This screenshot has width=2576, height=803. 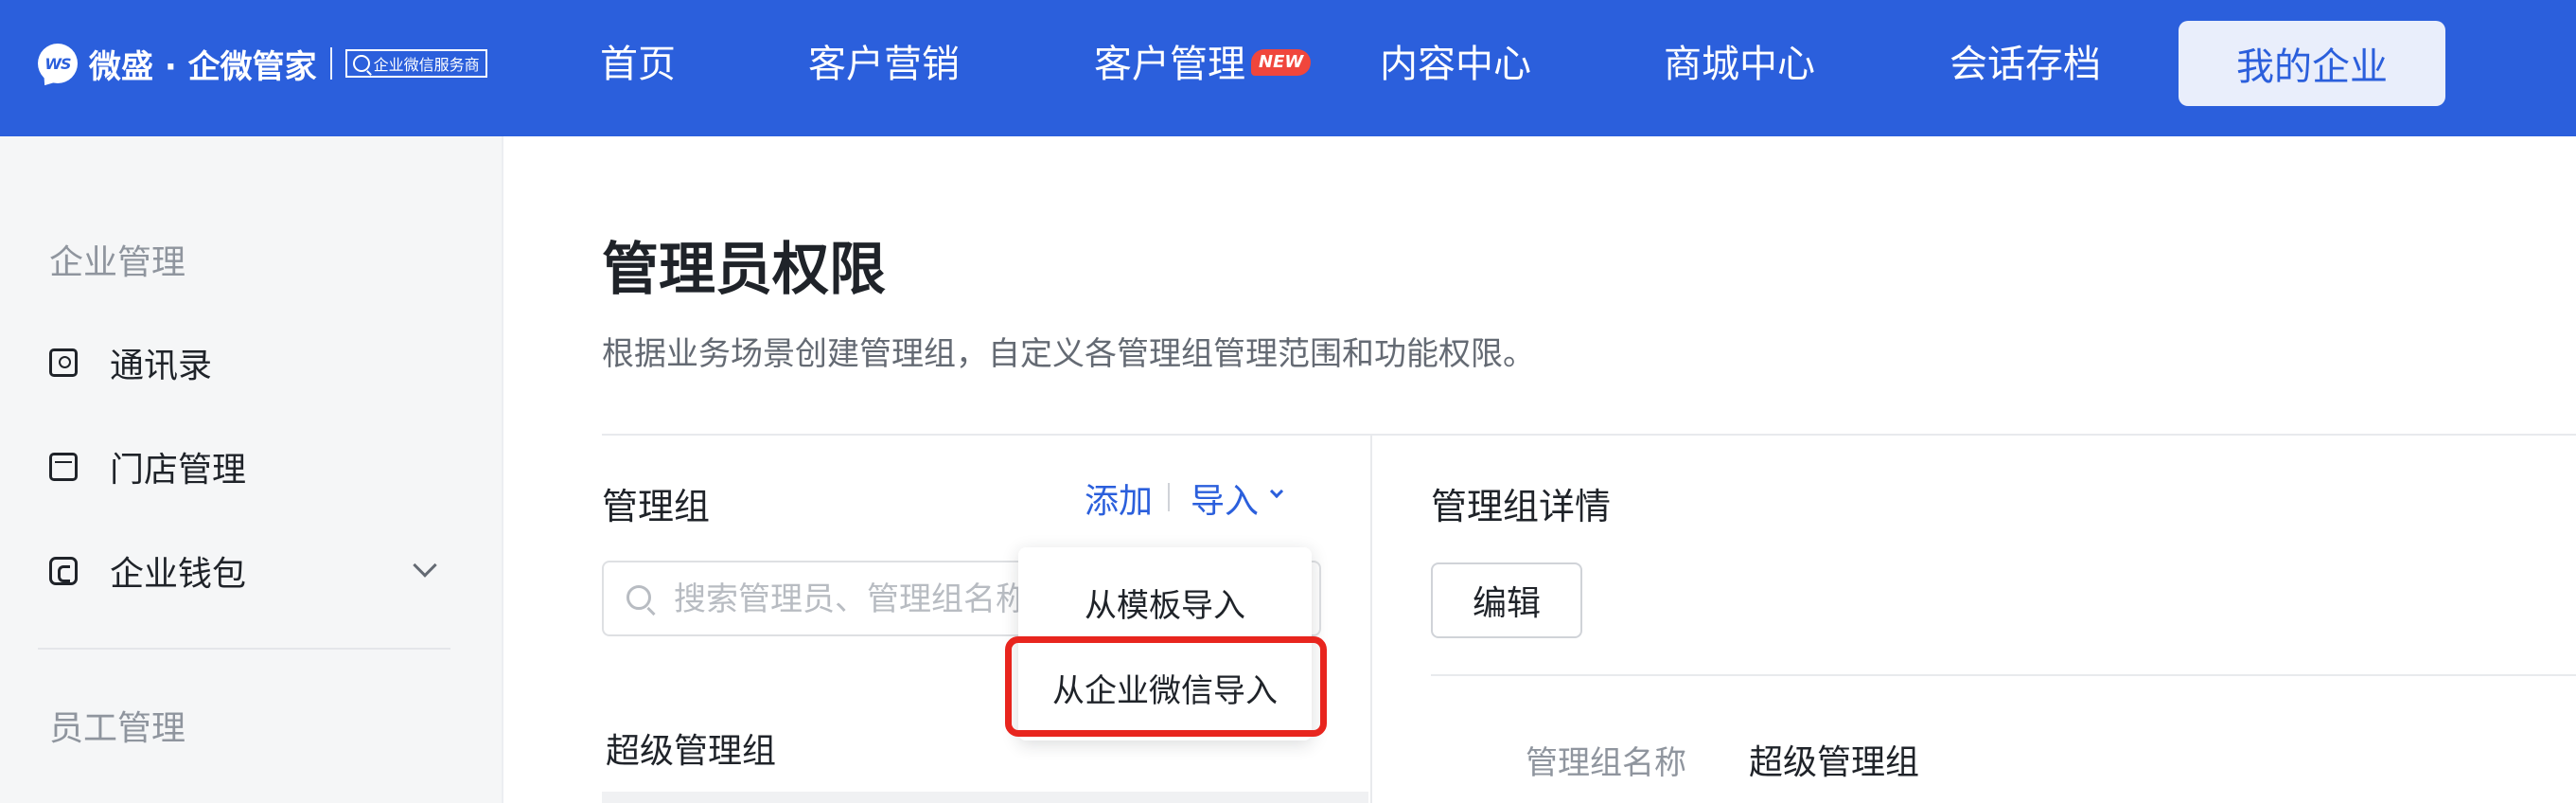 What do you see at coordinates (1169, 64) in the screenshot?
I see `nav-customer-management-label: 客户管理` at bounding box center [1169, 64].